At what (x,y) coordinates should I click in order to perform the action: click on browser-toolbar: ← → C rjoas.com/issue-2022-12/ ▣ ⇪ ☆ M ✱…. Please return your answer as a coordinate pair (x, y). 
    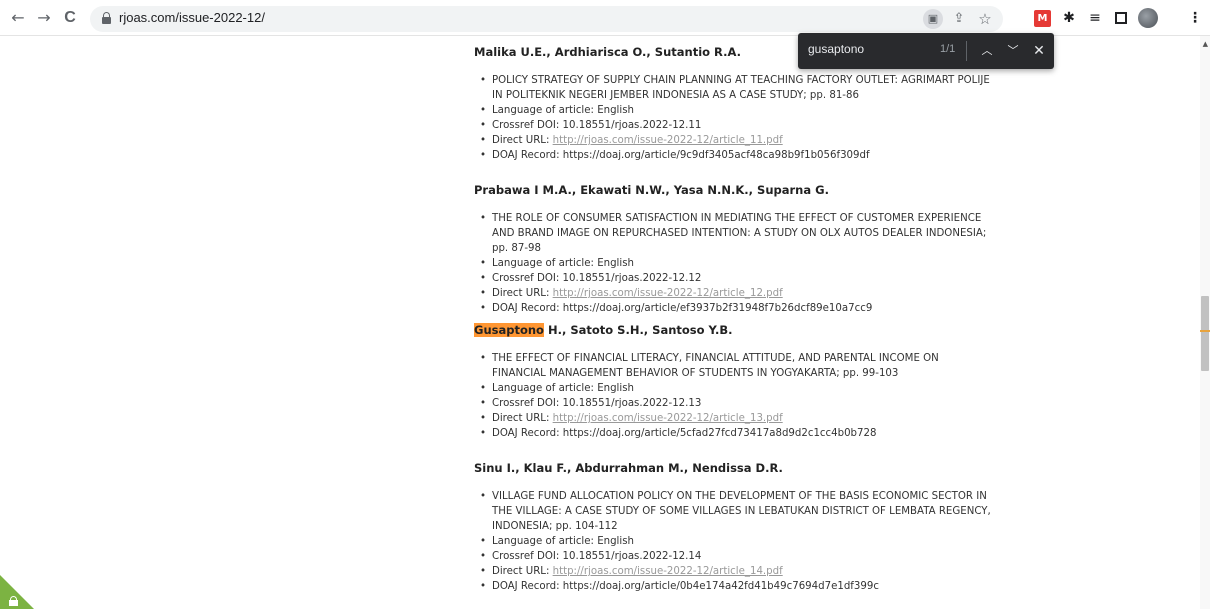
    Looking at the image, I should click on (605, 18).